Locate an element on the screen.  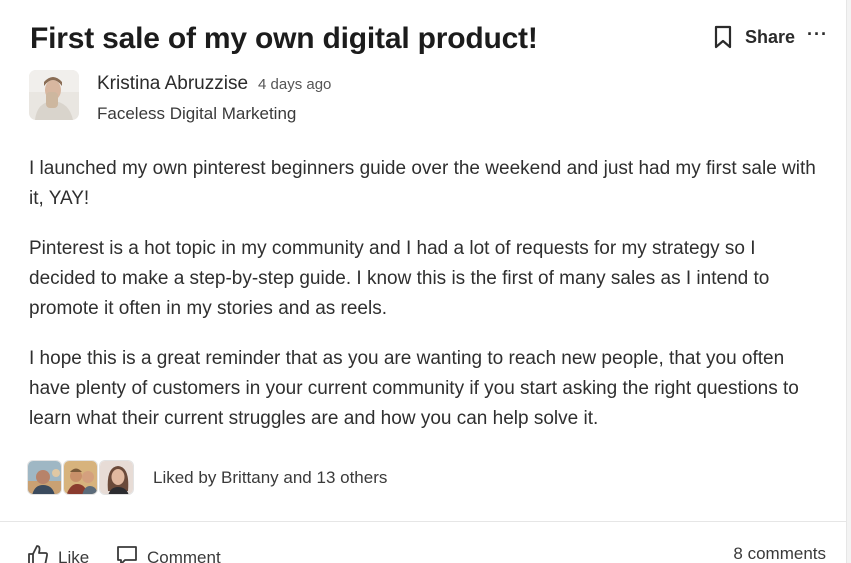
post-footer: Like Comment 8 comments is located at coordinates (423, 551).